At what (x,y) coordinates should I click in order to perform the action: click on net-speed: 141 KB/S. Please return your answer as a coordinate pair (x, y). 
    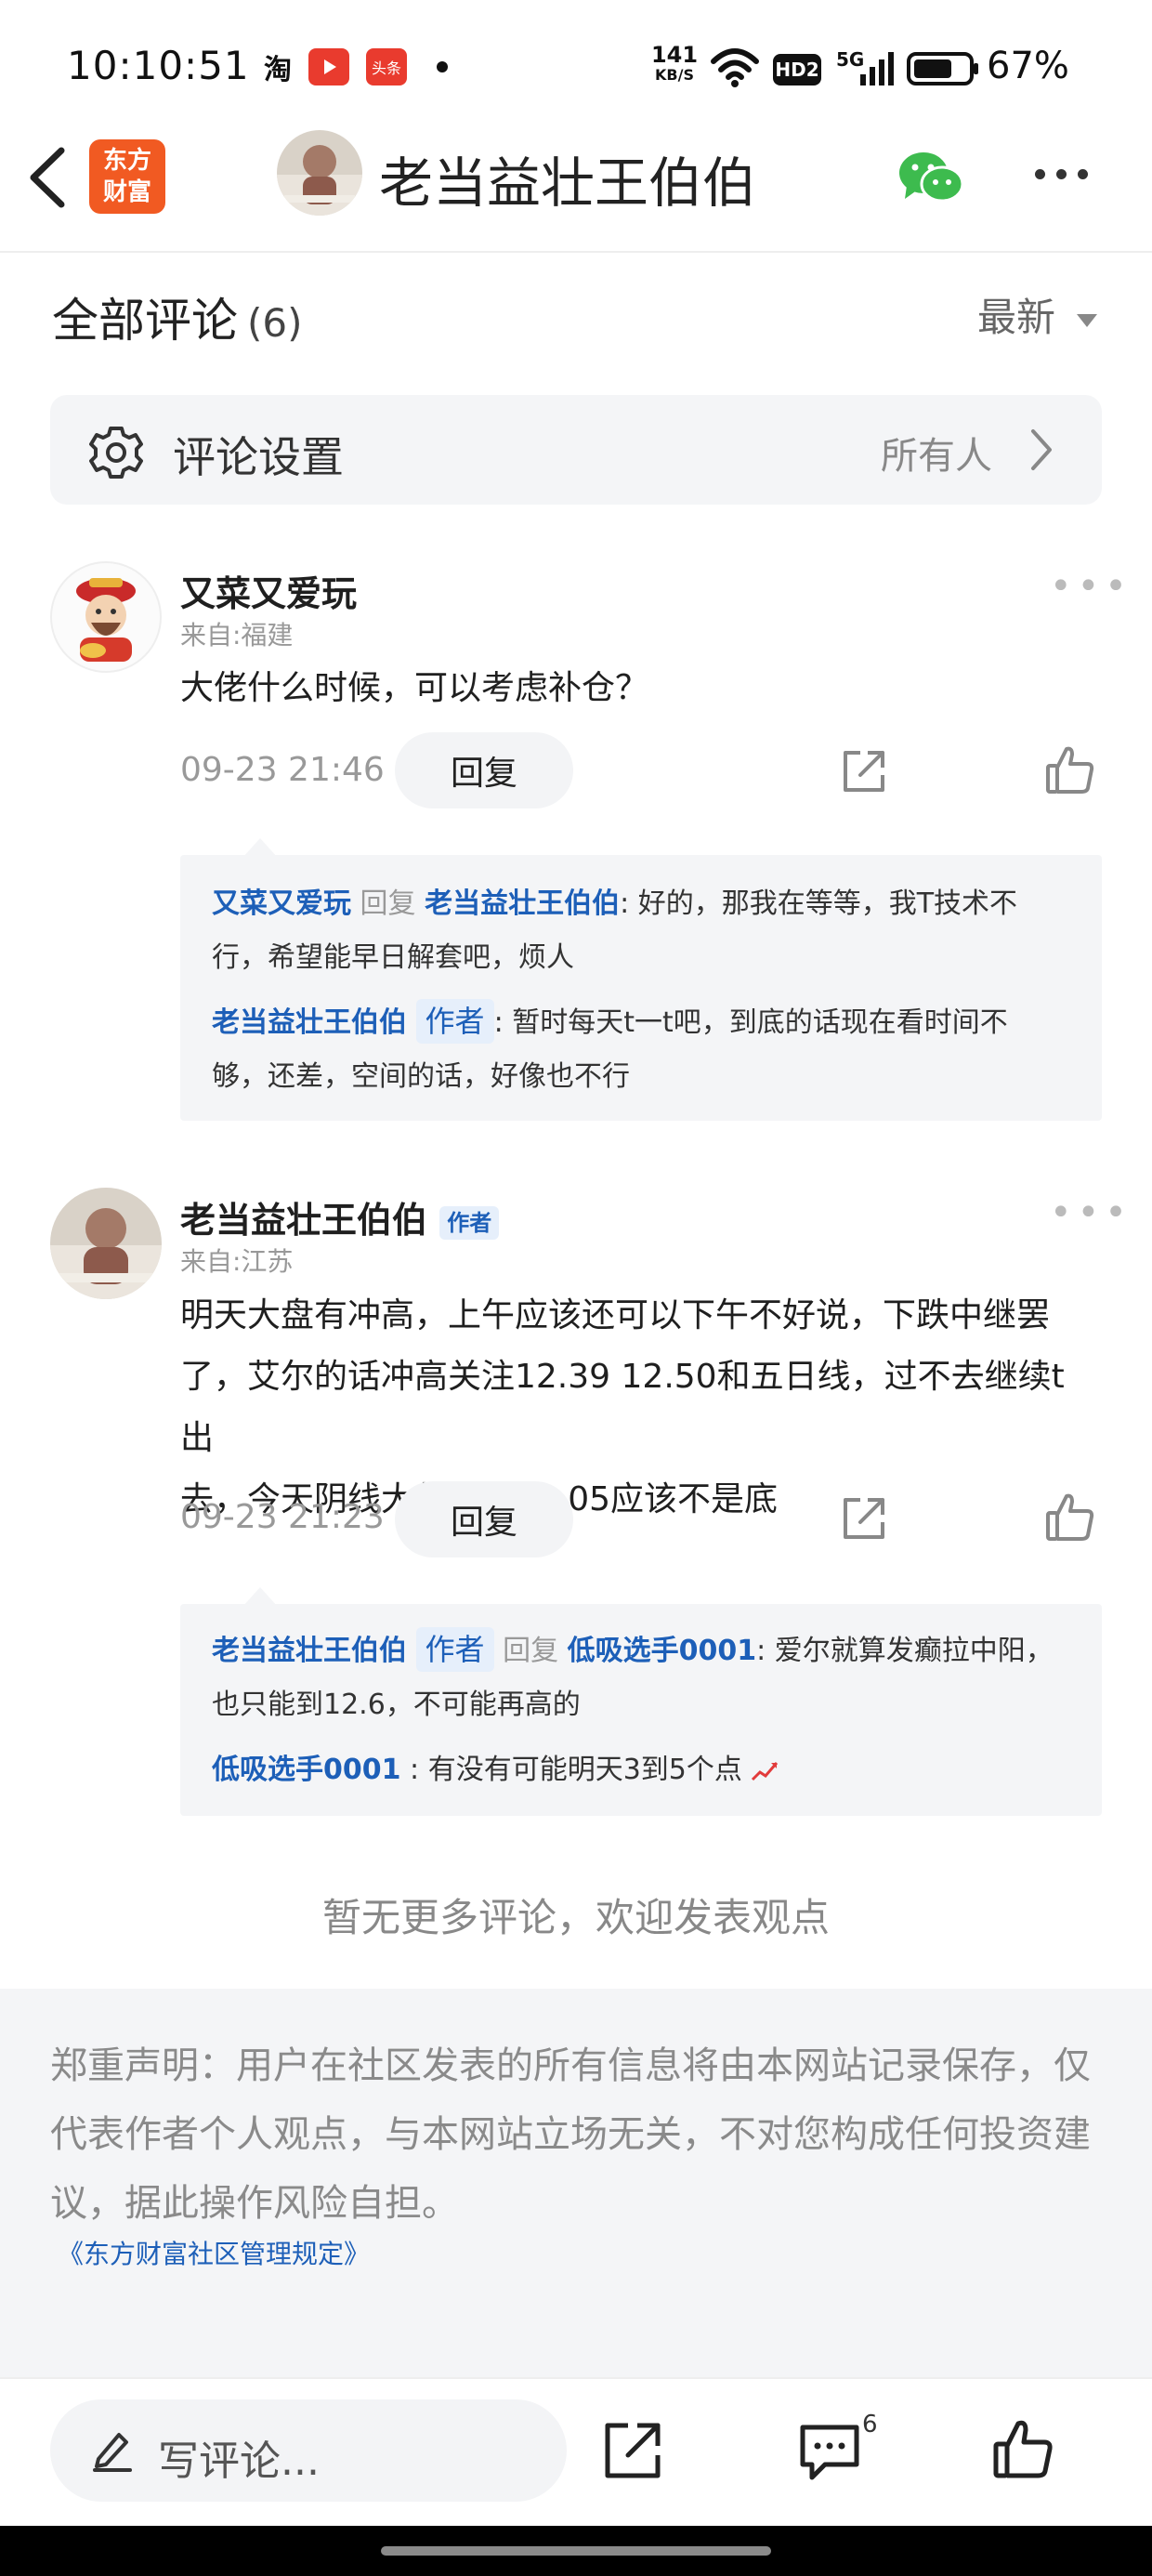
    Looking at the image, I should click on (674, 63).